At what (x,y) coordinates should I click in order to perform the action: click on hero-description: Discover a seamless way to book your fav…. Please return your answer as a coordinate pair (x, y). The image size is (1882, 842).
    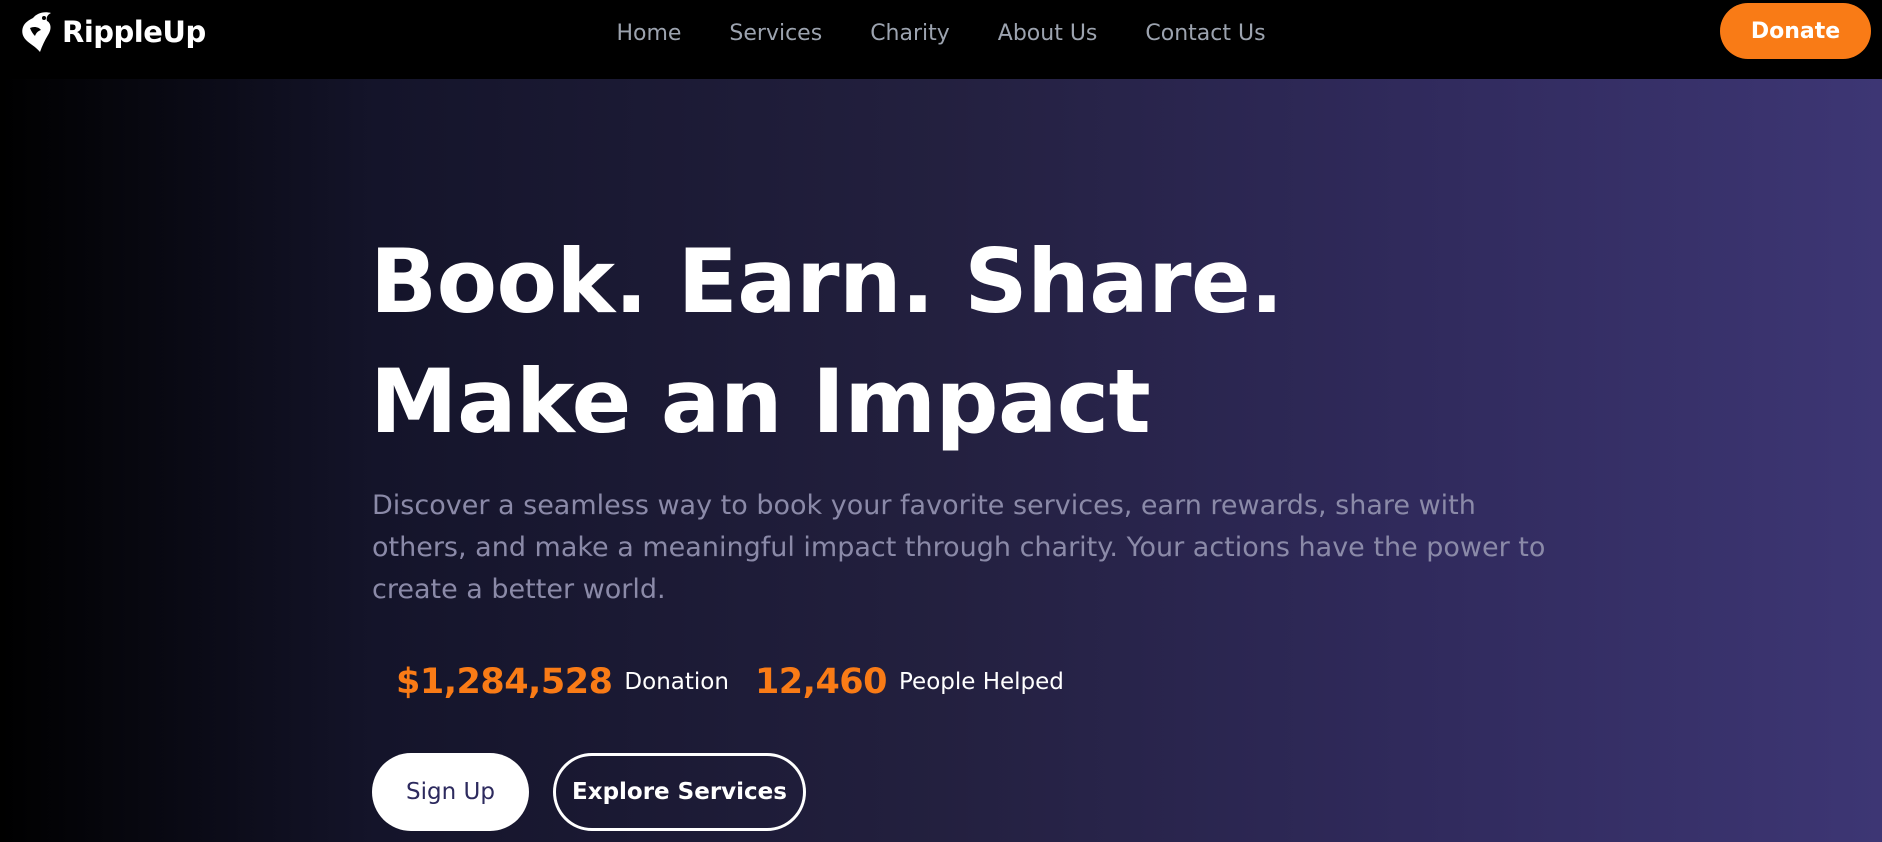
    Looking at the image, I should click on (959, 547).